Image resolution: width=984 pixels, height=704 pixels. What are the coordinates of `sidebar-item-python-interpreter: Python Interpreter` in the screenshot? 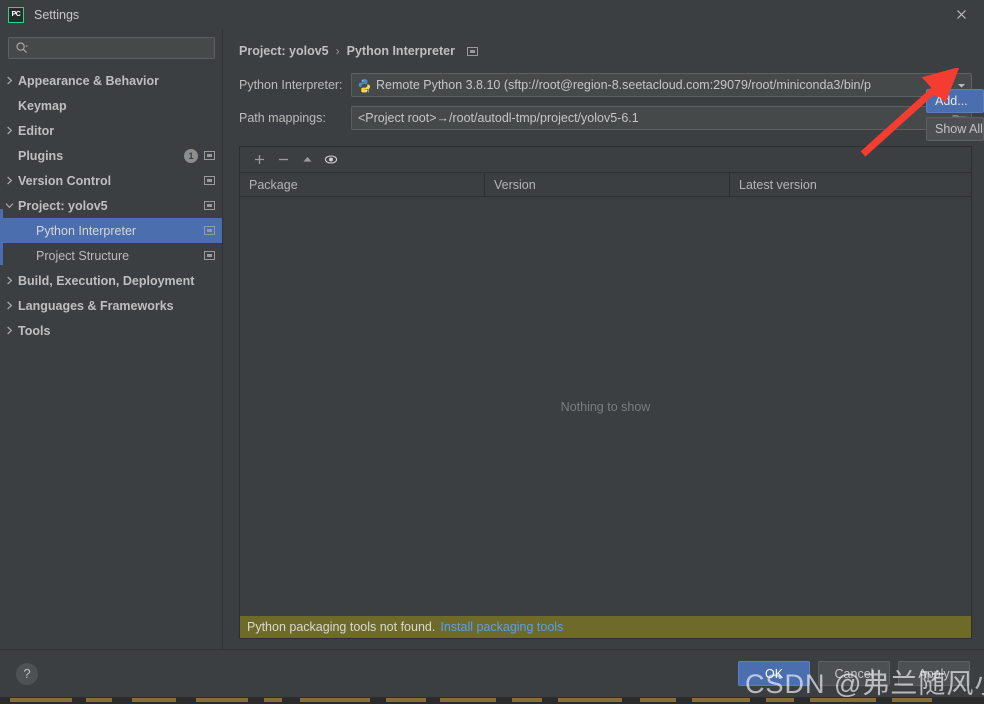 It's located at (111, 230).